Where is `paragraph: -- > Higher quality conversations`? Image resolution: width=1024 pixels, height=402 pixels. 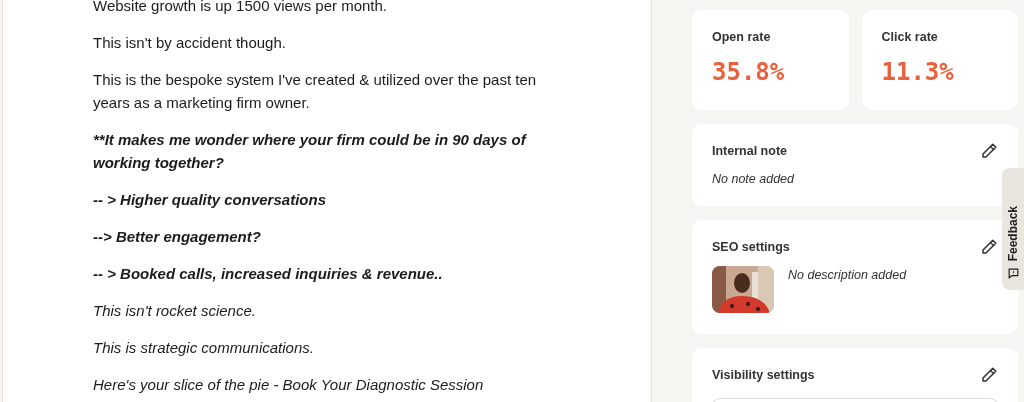
paragraph: -- > Higher quality conversations is located at coordinates (210, 200).